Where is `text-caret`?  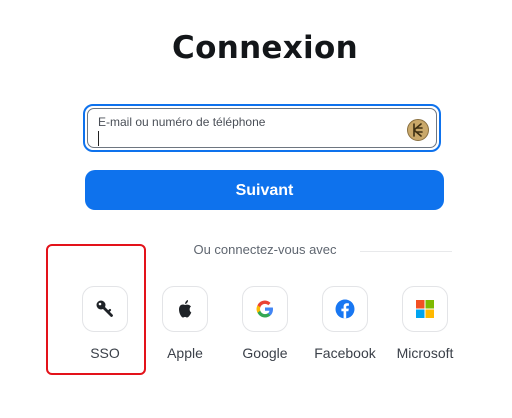
text-caret is located at coordinates (98, 138).